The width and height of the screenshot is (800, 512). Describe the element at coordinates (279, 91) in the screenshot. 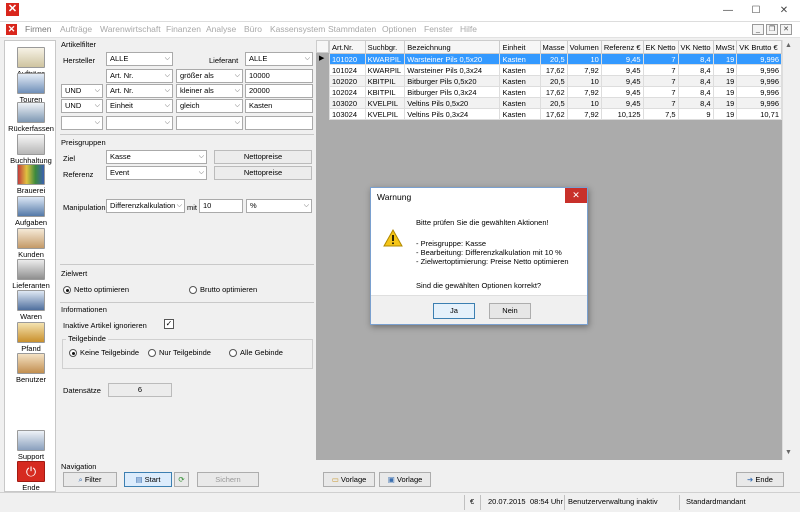

I see `filter-value-input: 20000` at that location.